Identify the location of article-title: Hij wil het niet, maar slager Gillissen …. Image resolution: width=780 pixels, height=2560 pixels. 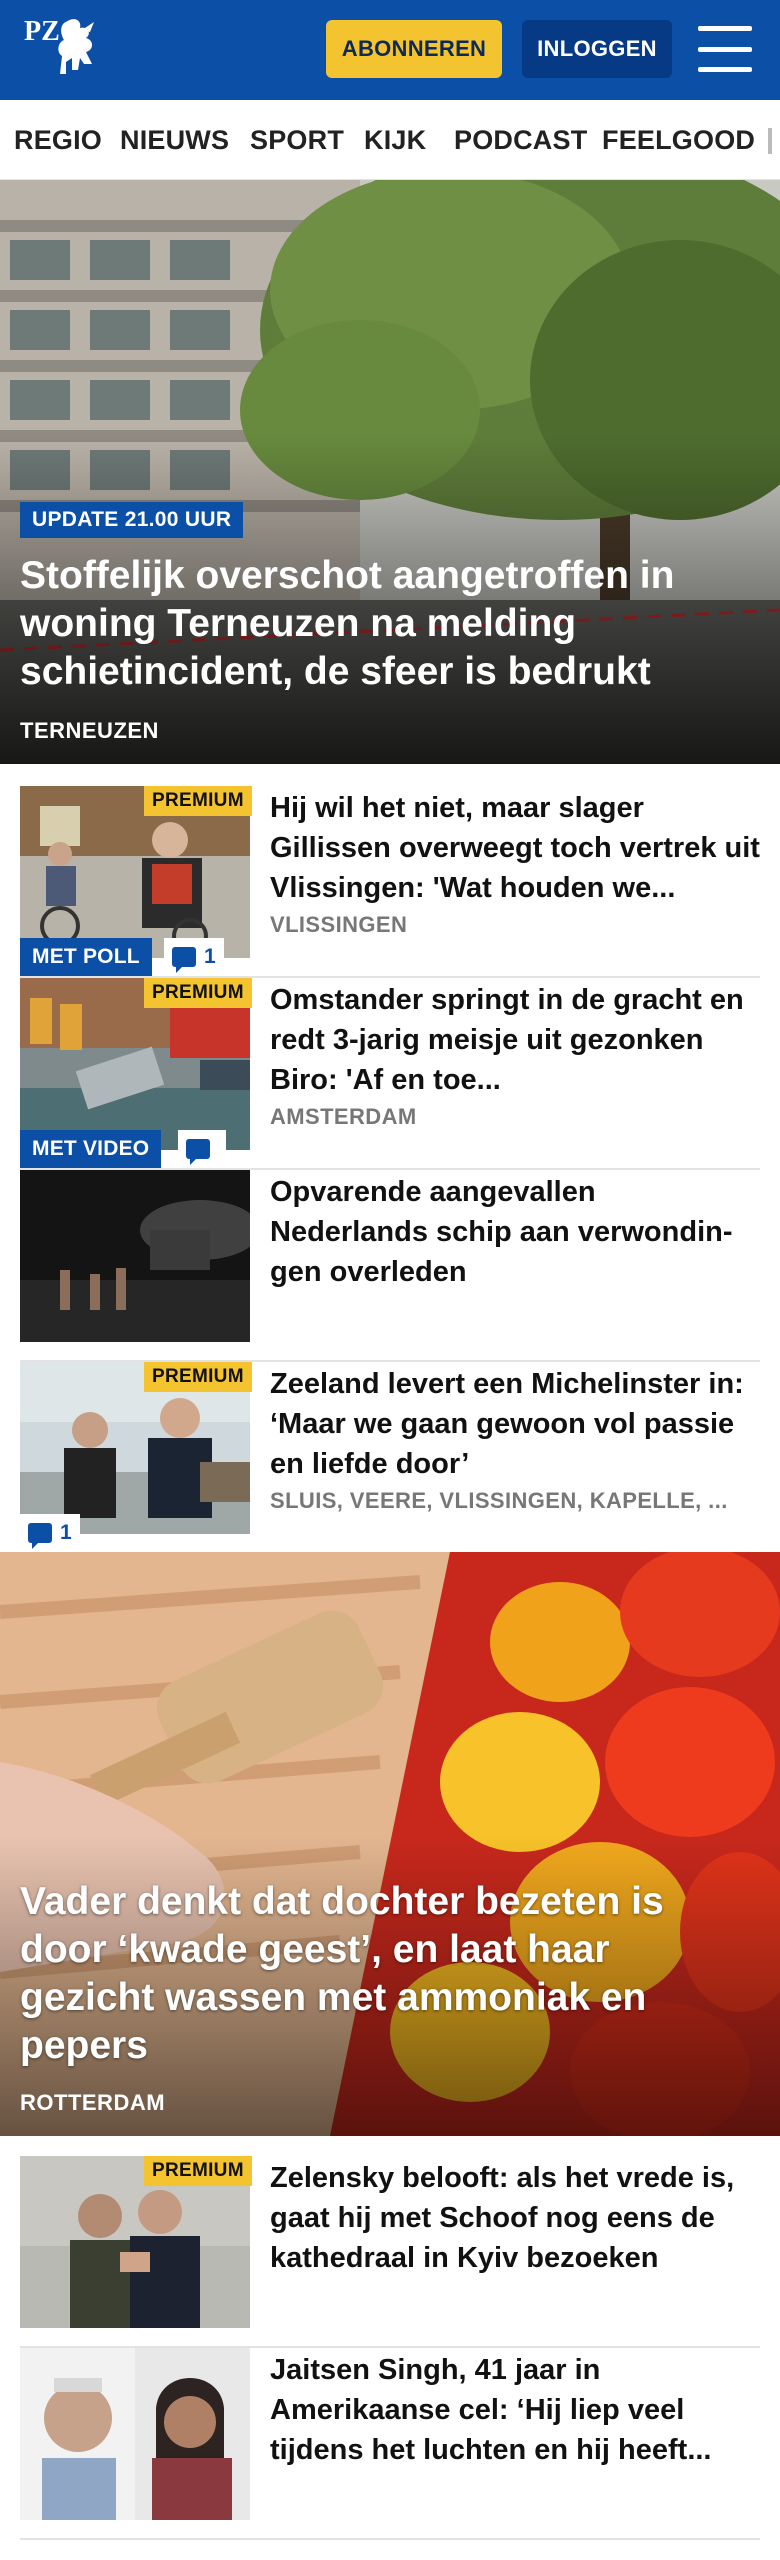
(515, 848).